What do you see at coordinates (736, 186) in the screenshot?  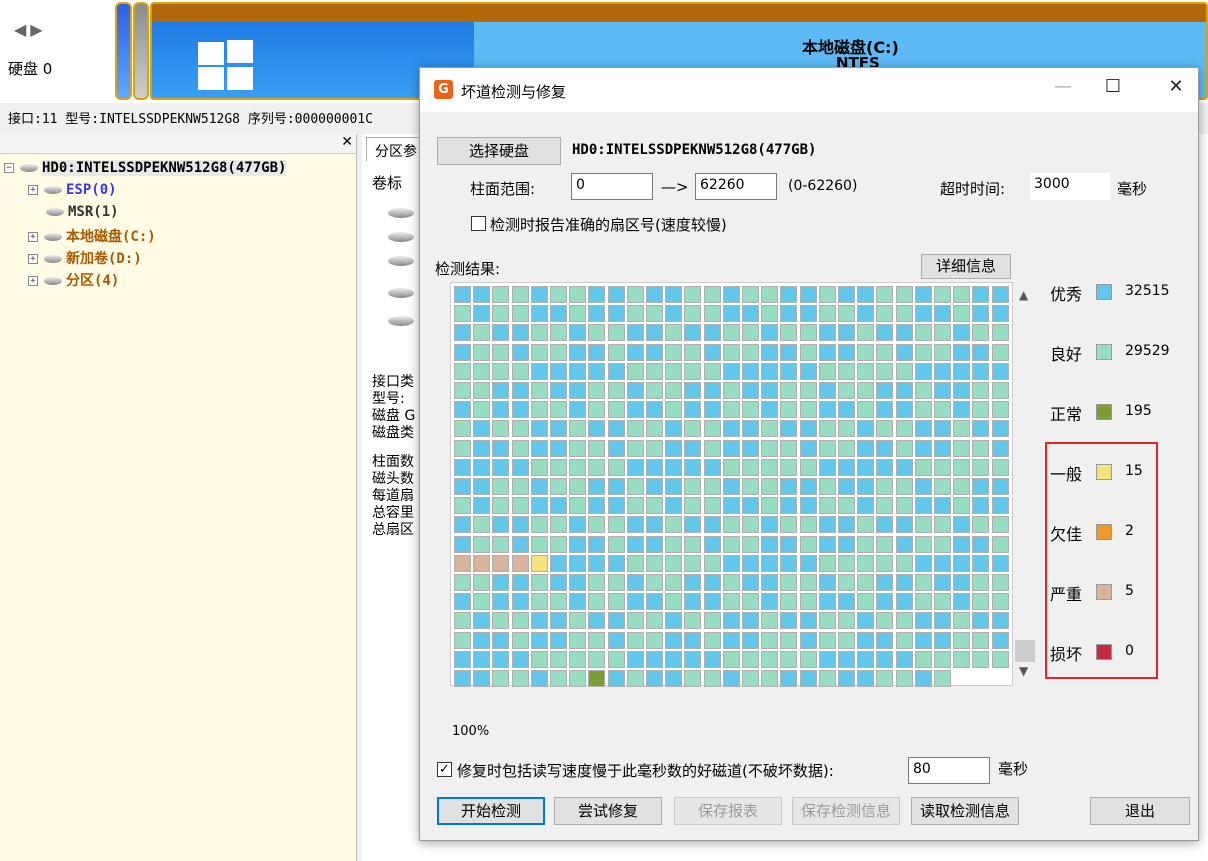 I see `range-to-input: 62260` at bounding box center [736, 186].